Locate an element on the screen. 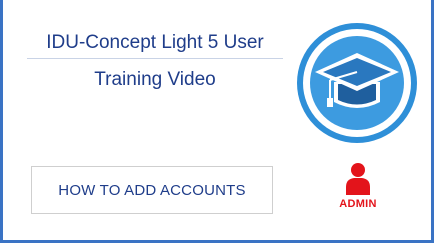 The image size is (435, 243). topic-label: HOW TO ADD ACCOUNTS is located at coordinates (152, 190).